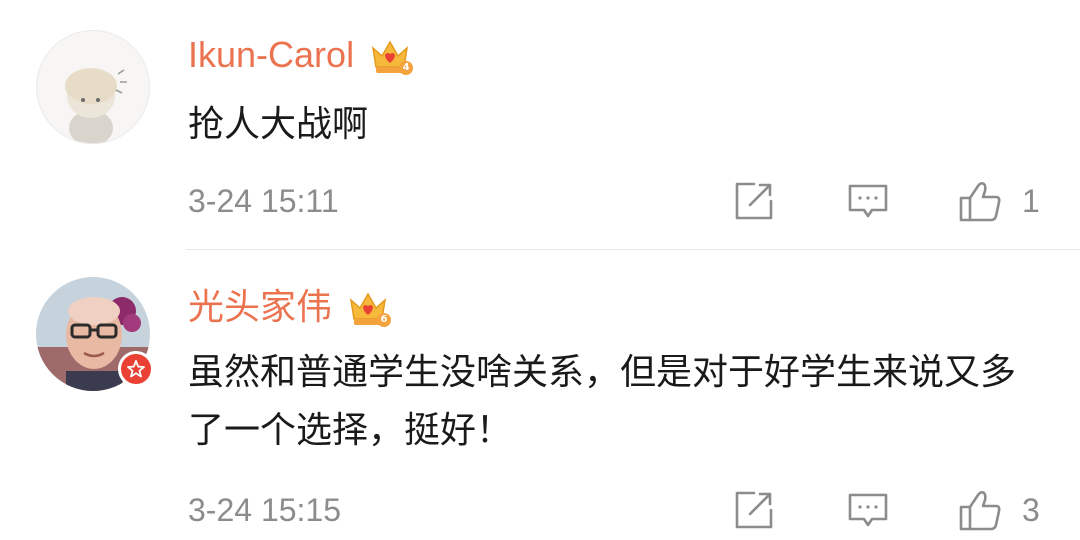  Describe the element at coordinates (540, 201) in the screenshot. I see `comment-meta: 3-24 15:11 1` at that location.